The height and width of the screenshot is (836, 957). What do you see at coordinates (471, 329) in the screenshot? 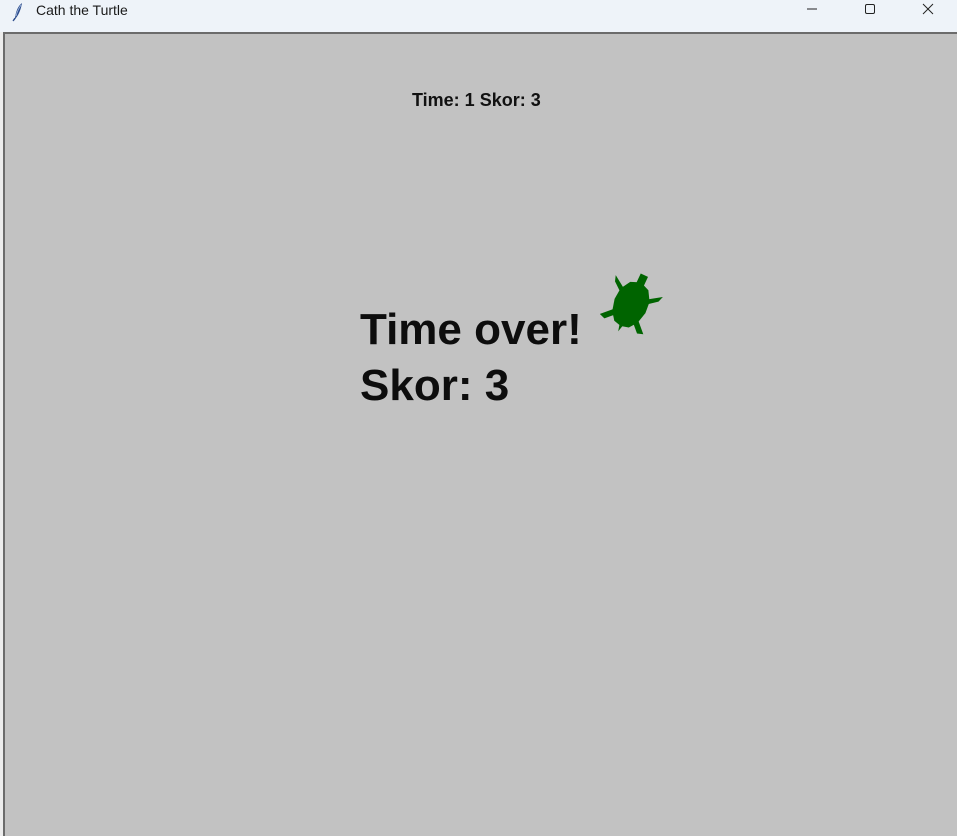
I see `game-over-title: Time over!` at bounding box center [471, 329].